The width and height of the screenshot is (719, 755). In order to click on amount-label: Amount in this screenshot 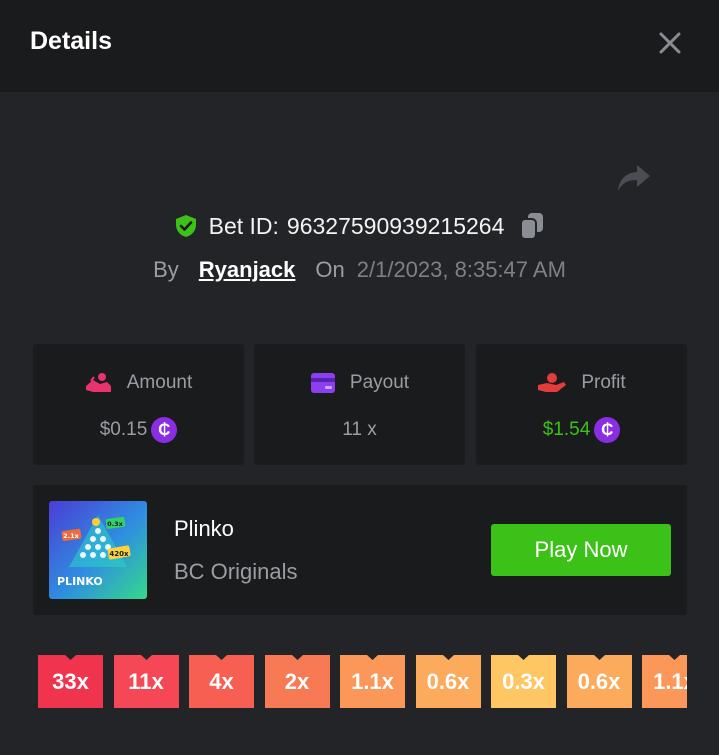, I will do `click(159, 382)`.